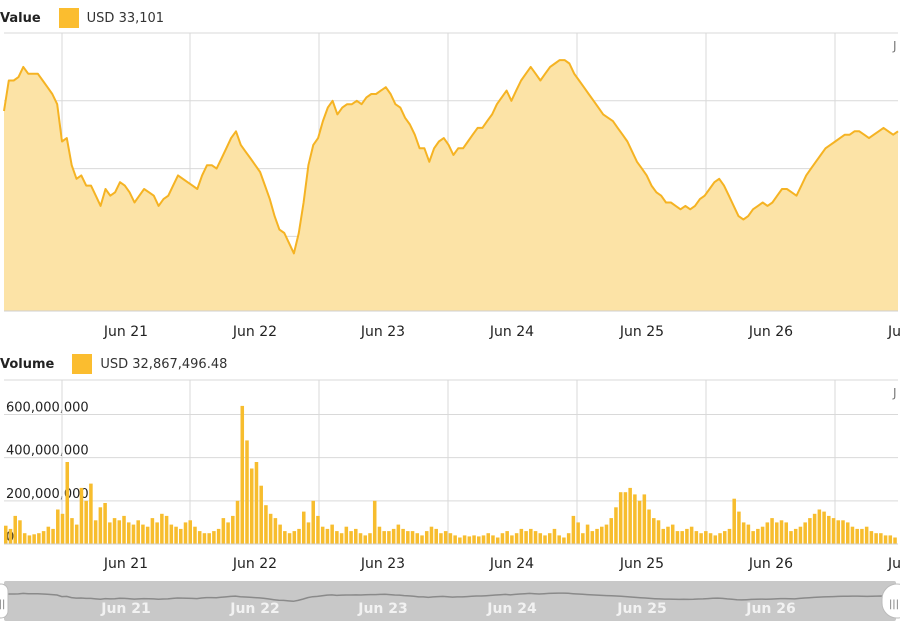 This screenshot has width=900, height=625. I want to click on navigator-x-tick-label: Jun 22, so click(254, 609).